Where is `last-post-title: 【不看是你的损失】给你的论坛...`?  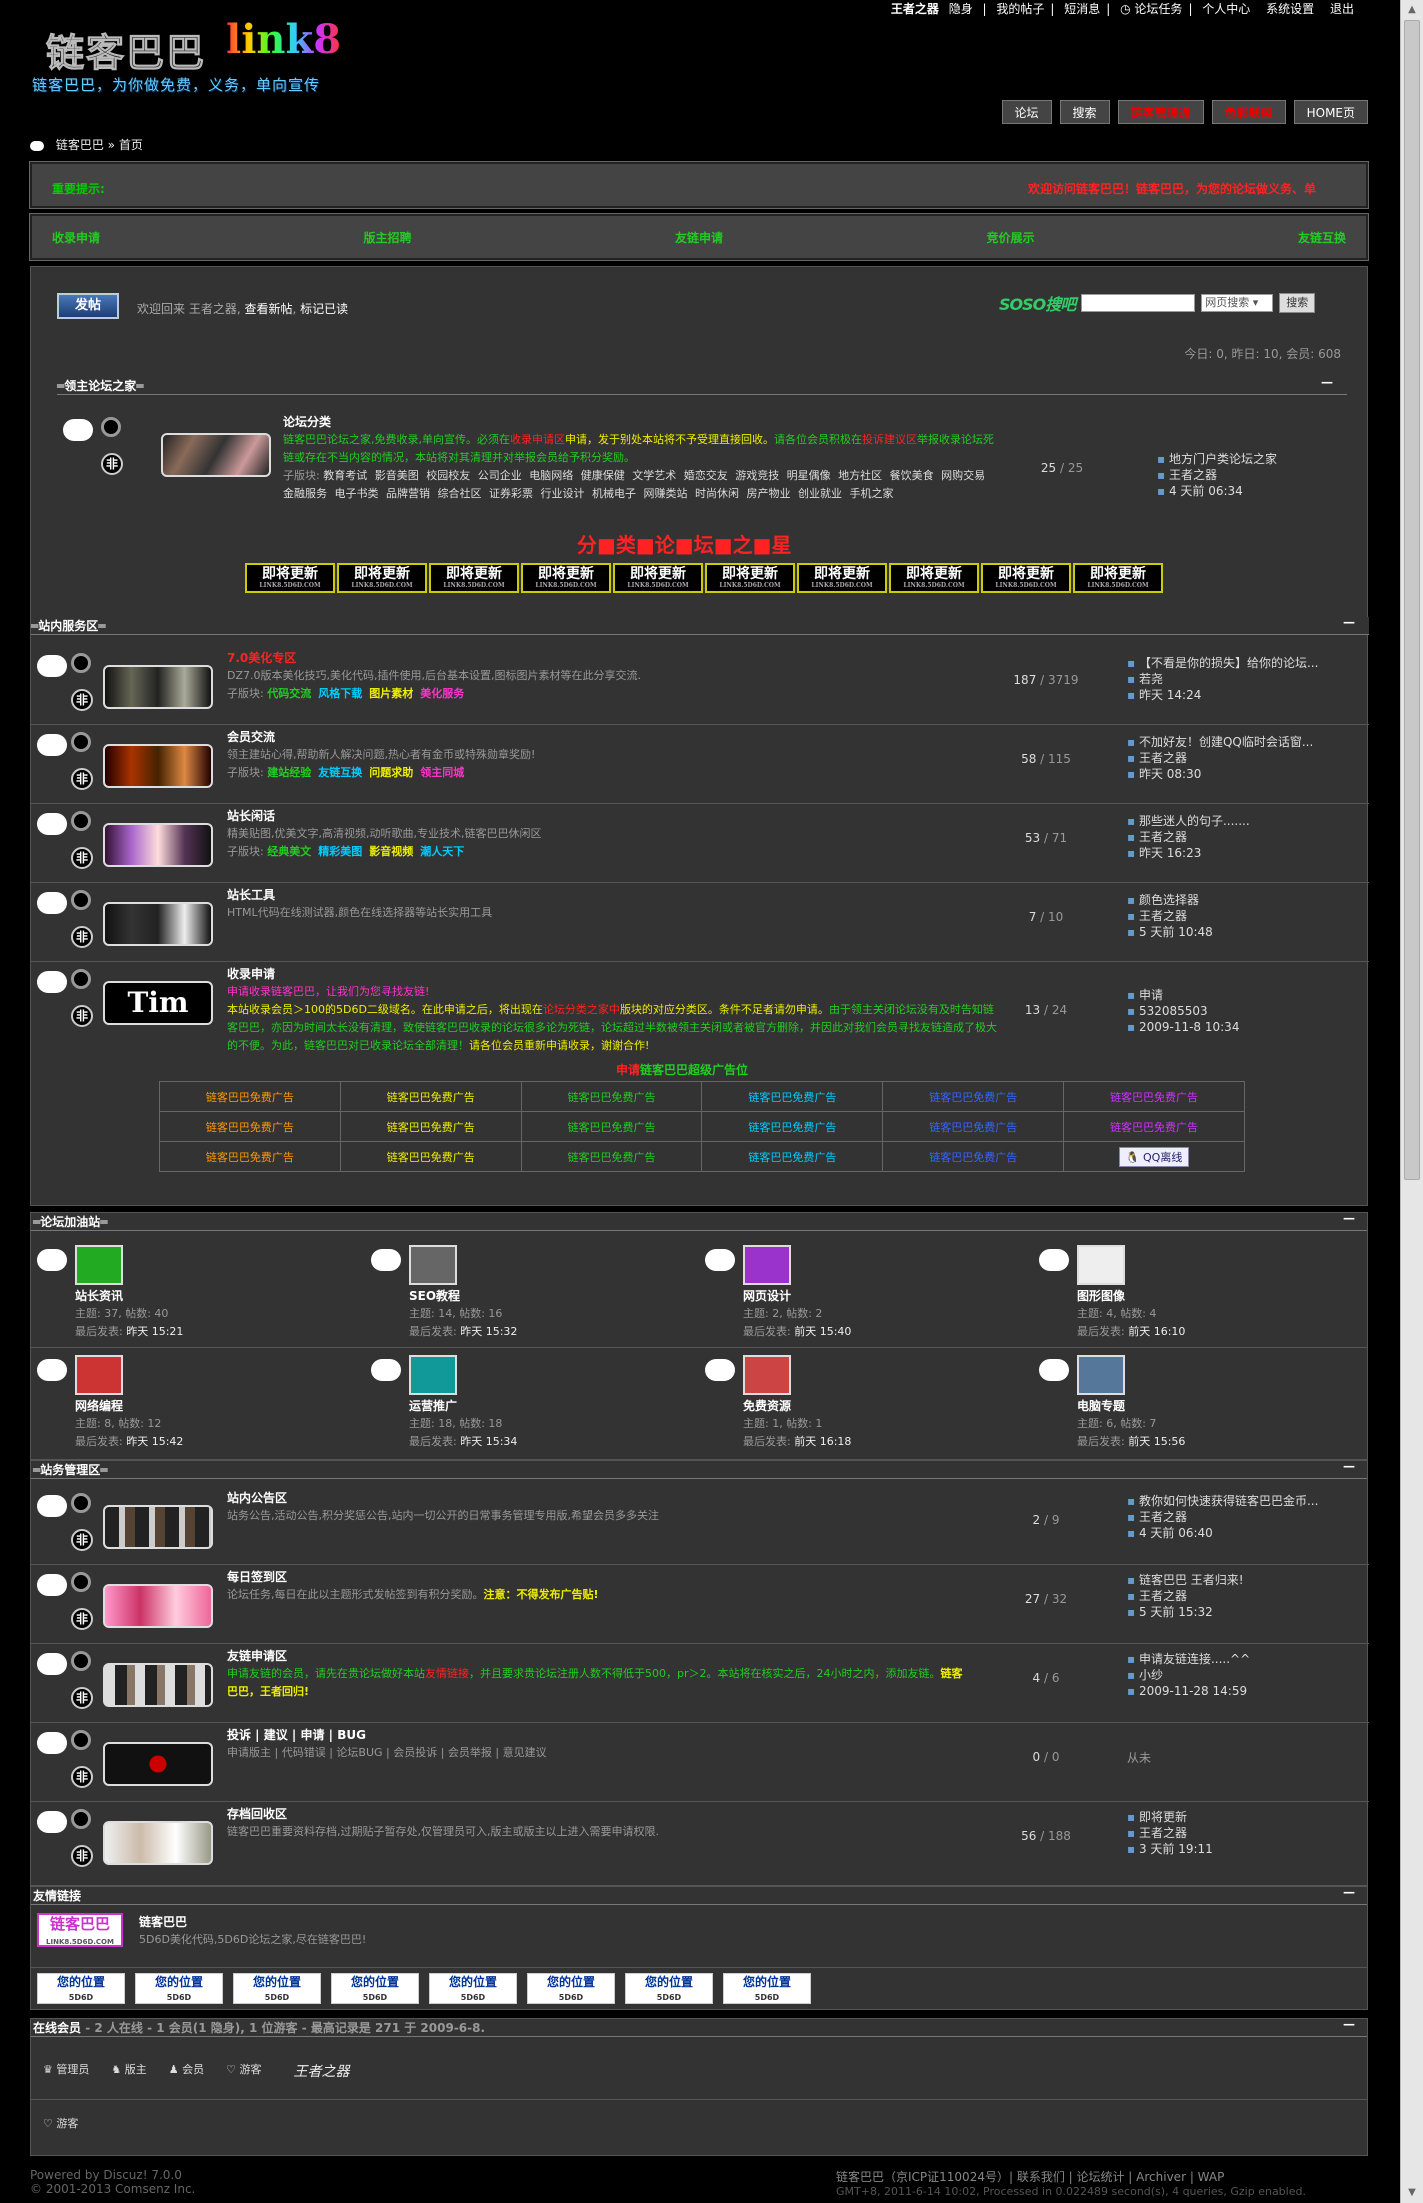
last-post-title: 【不看是你的损失】给你的论坛... is located at coordinates (1237, 663).